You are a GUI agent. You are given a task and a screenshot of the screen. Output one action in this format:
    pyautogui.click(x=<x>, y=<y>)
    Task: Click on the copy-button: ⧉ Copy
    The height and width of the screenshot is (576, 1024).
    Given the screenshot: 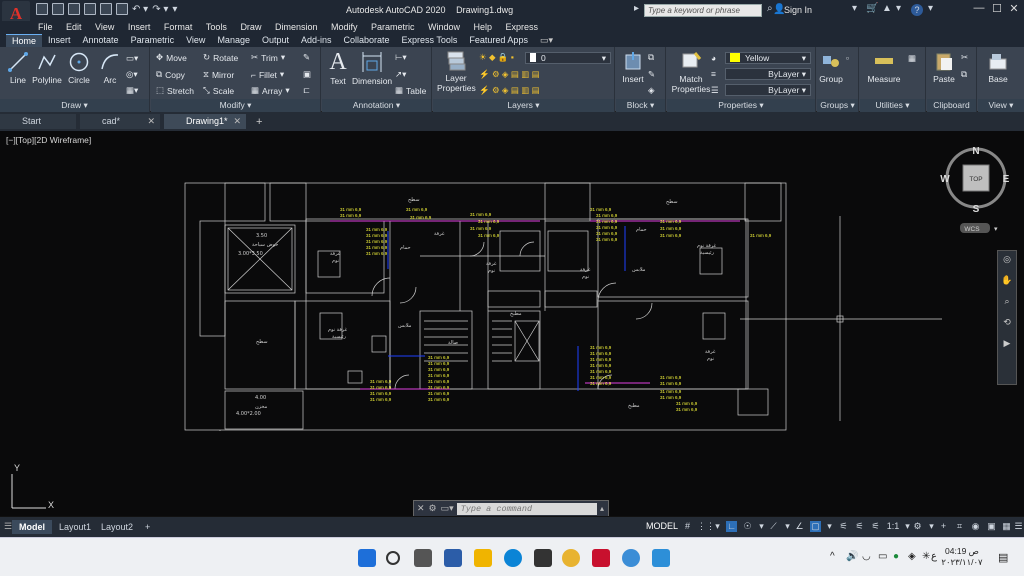 What is the action you would take?
    pyautogui.click(x=170, y=74)
    